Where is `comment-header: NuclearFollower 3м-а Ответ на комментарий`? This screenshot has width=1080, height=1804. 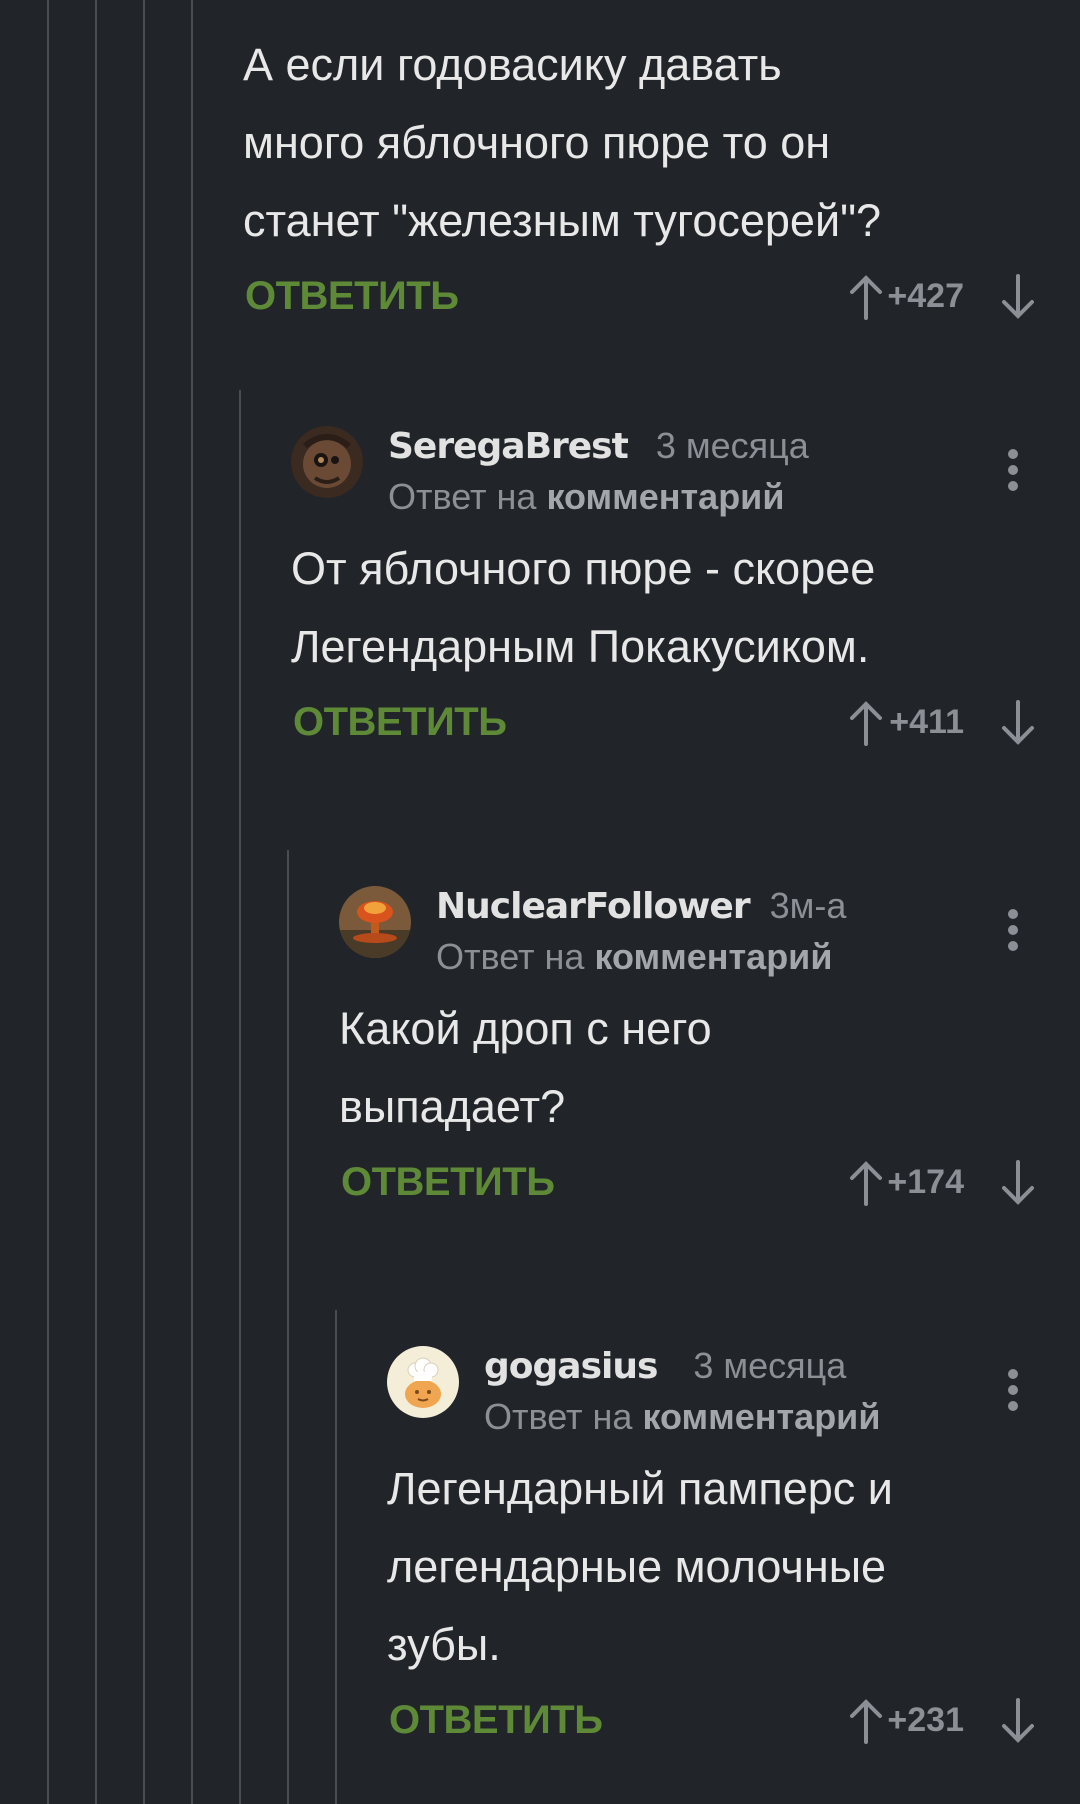
comment-header: NuclearFollower 3м-а Ответ на комментарий is located at coordinates (709, 935).